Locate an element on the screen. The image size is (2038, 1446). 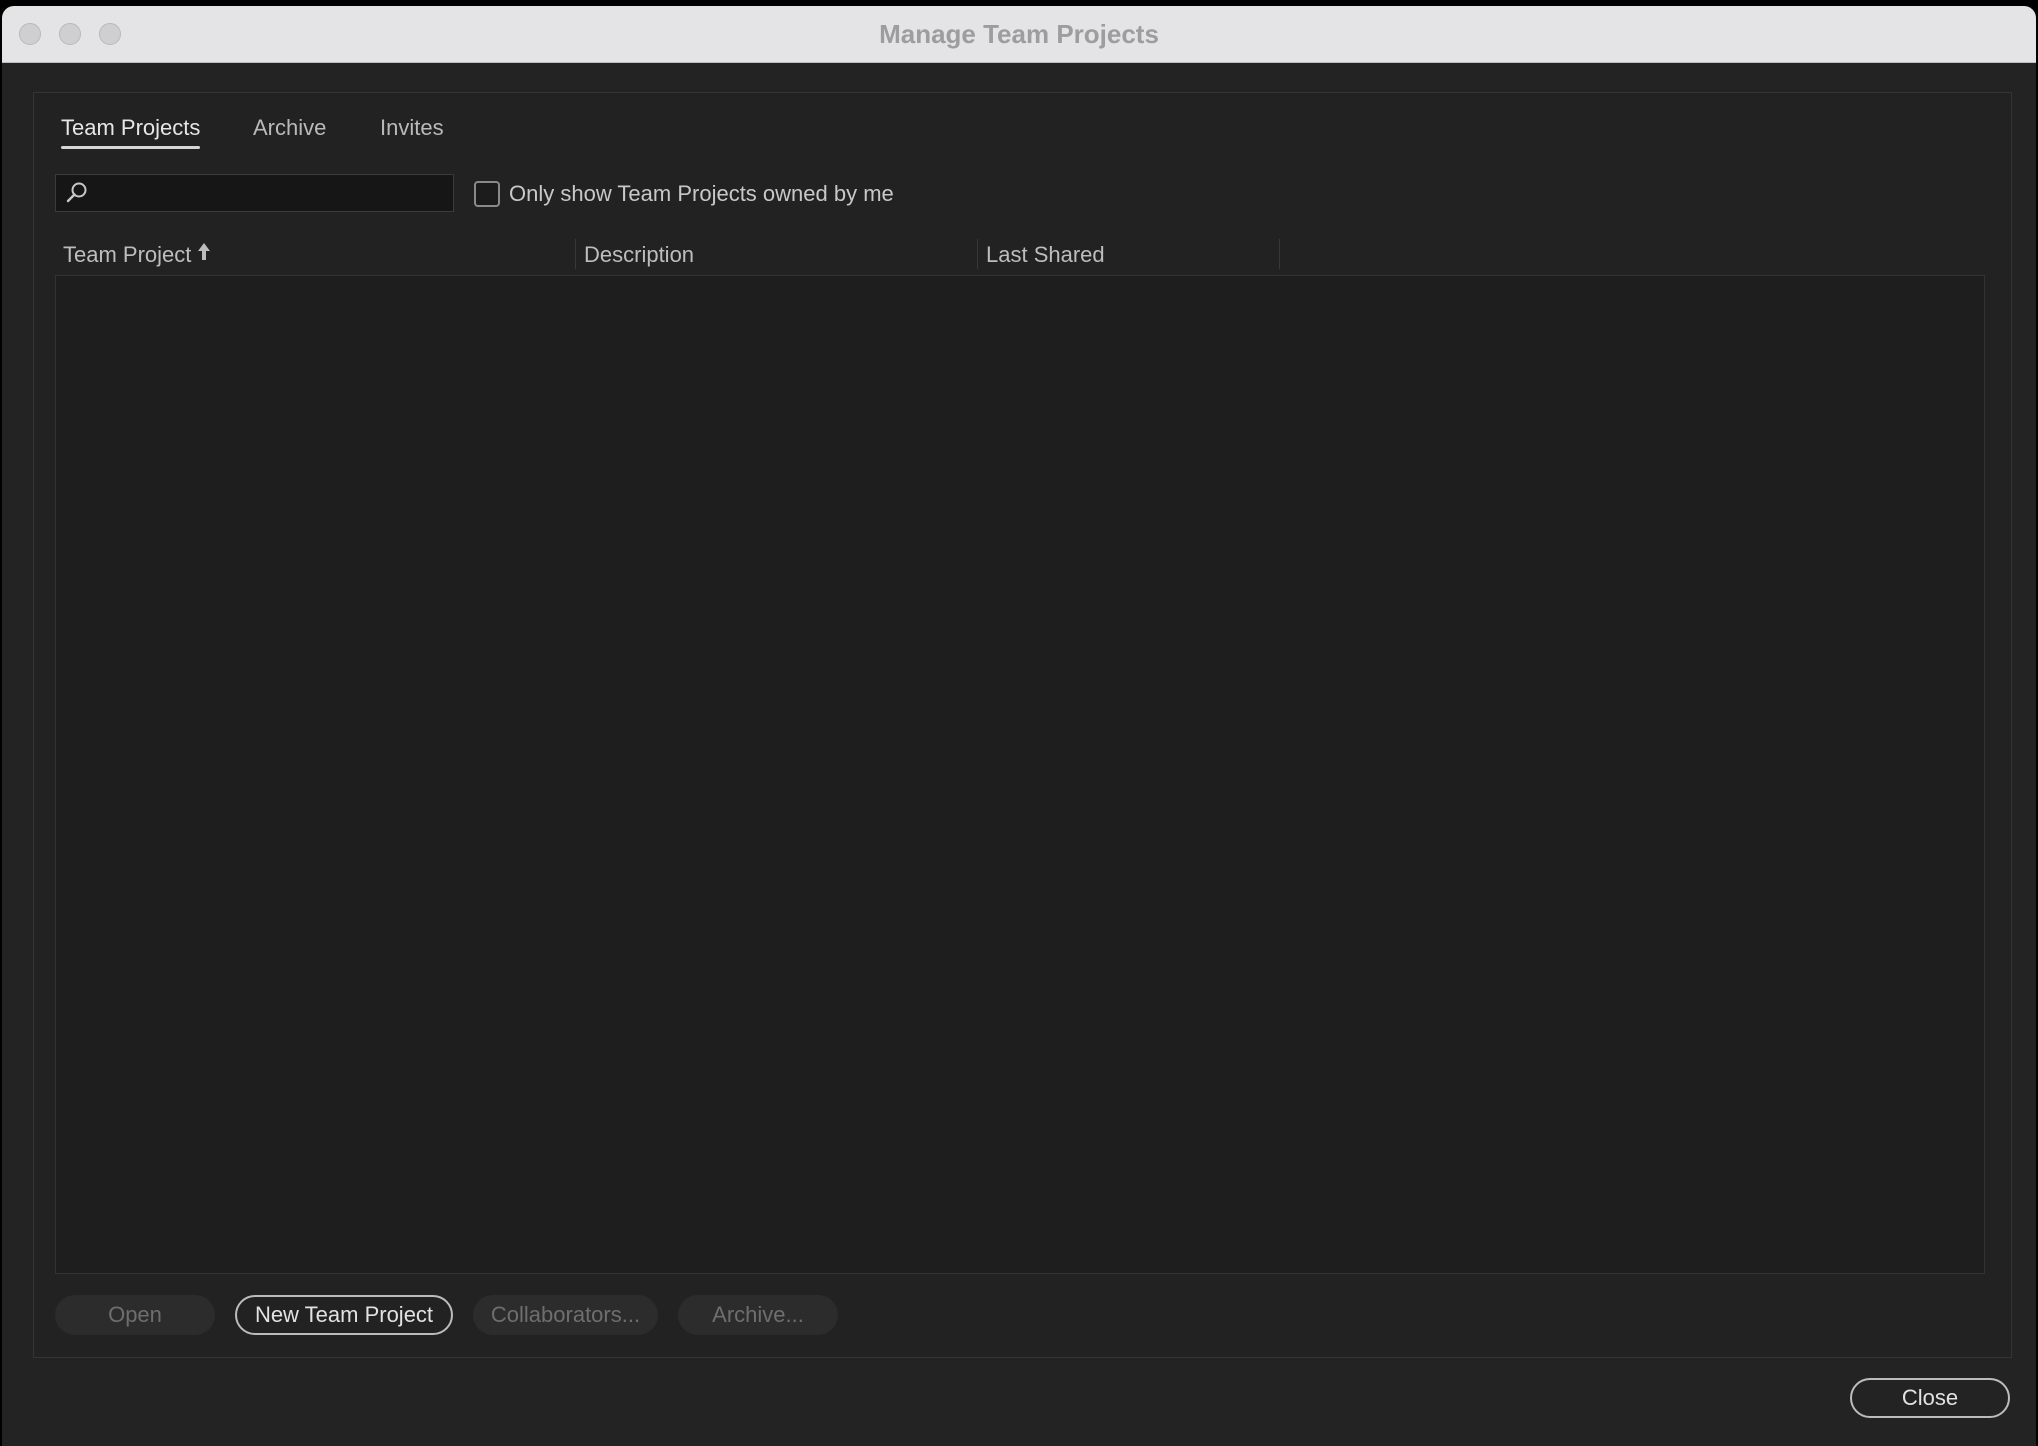
tab-label: Team Projects is located at coordinates (131, 127).